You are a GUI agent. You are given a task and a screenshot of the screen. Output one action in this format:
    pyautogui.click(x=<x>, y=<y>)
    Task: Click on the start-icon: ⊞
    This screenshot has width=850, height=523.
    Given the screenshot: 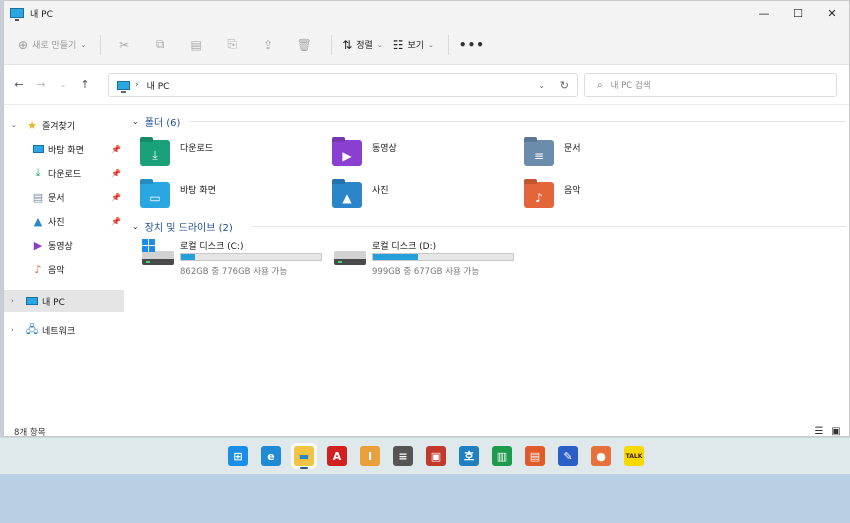 What is the action you would take?
    pyautogui.click(x=238, y=456)
    